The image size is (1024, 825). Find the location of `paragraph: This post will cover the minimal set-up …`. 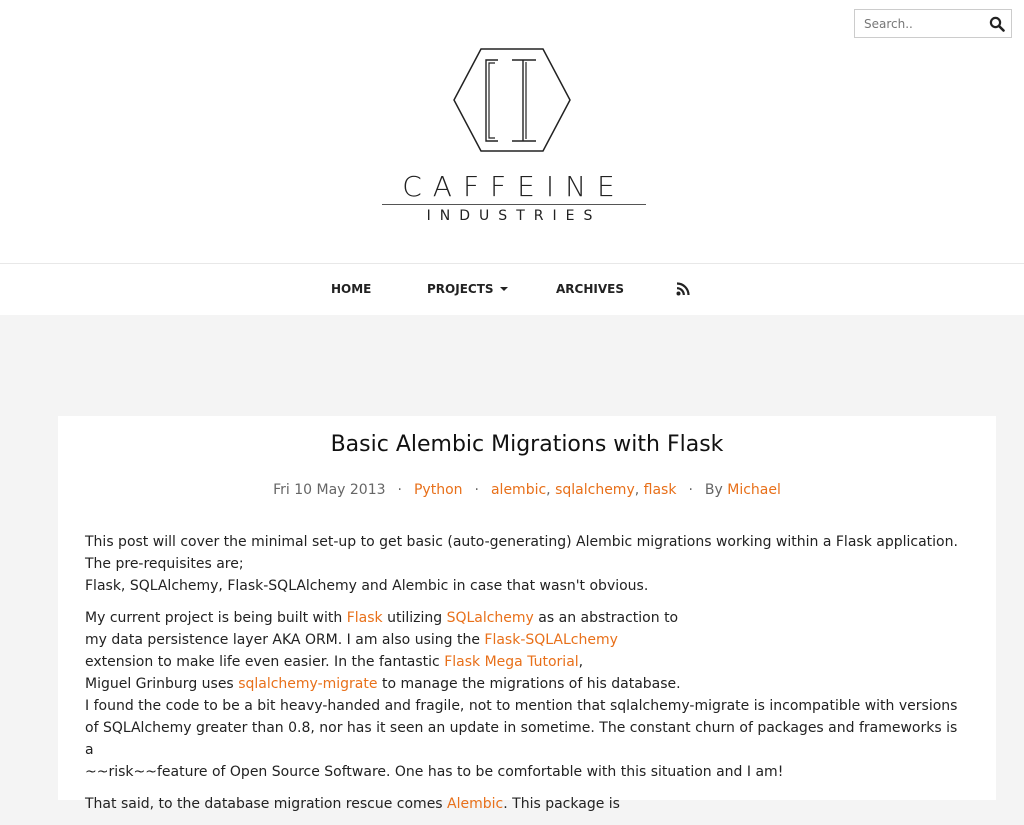

paragraph: This post will cover the minimal set-up … is located at coordinates (525, 564).